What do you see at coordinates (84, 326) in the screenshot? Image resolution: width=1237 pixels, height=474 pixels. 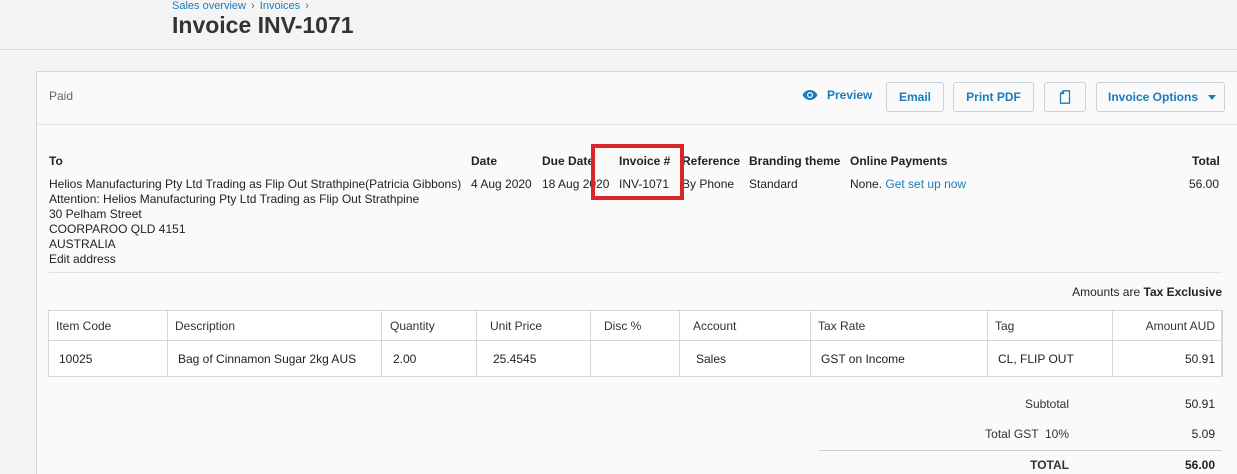 I see `item-code-header: Item Code` at bounding box center [84, 326].